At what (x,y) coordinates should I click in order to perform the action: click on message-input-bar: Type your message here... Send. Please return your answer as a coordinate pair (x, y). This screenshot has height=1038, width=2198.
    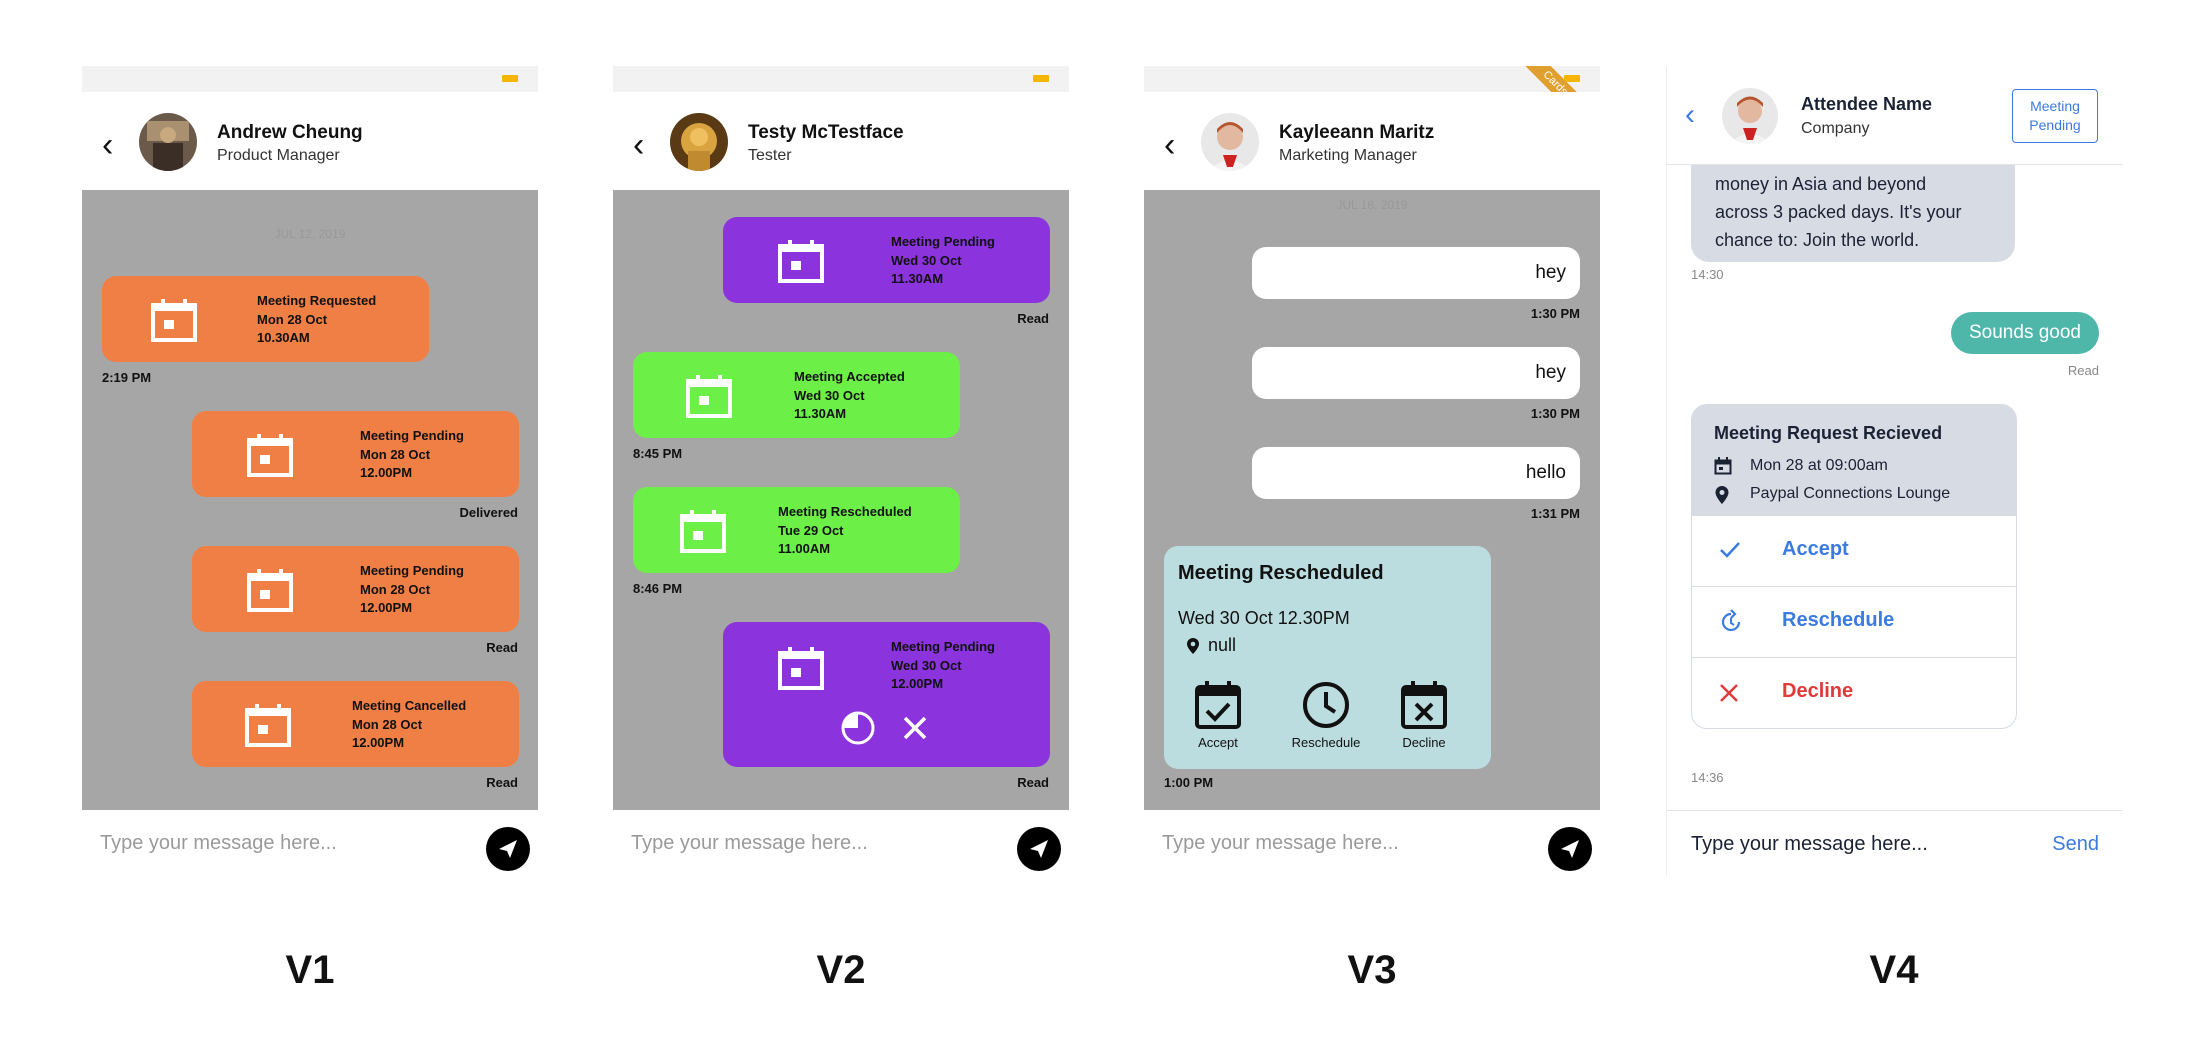
    Looking at the image, I should click on (1895, 843).